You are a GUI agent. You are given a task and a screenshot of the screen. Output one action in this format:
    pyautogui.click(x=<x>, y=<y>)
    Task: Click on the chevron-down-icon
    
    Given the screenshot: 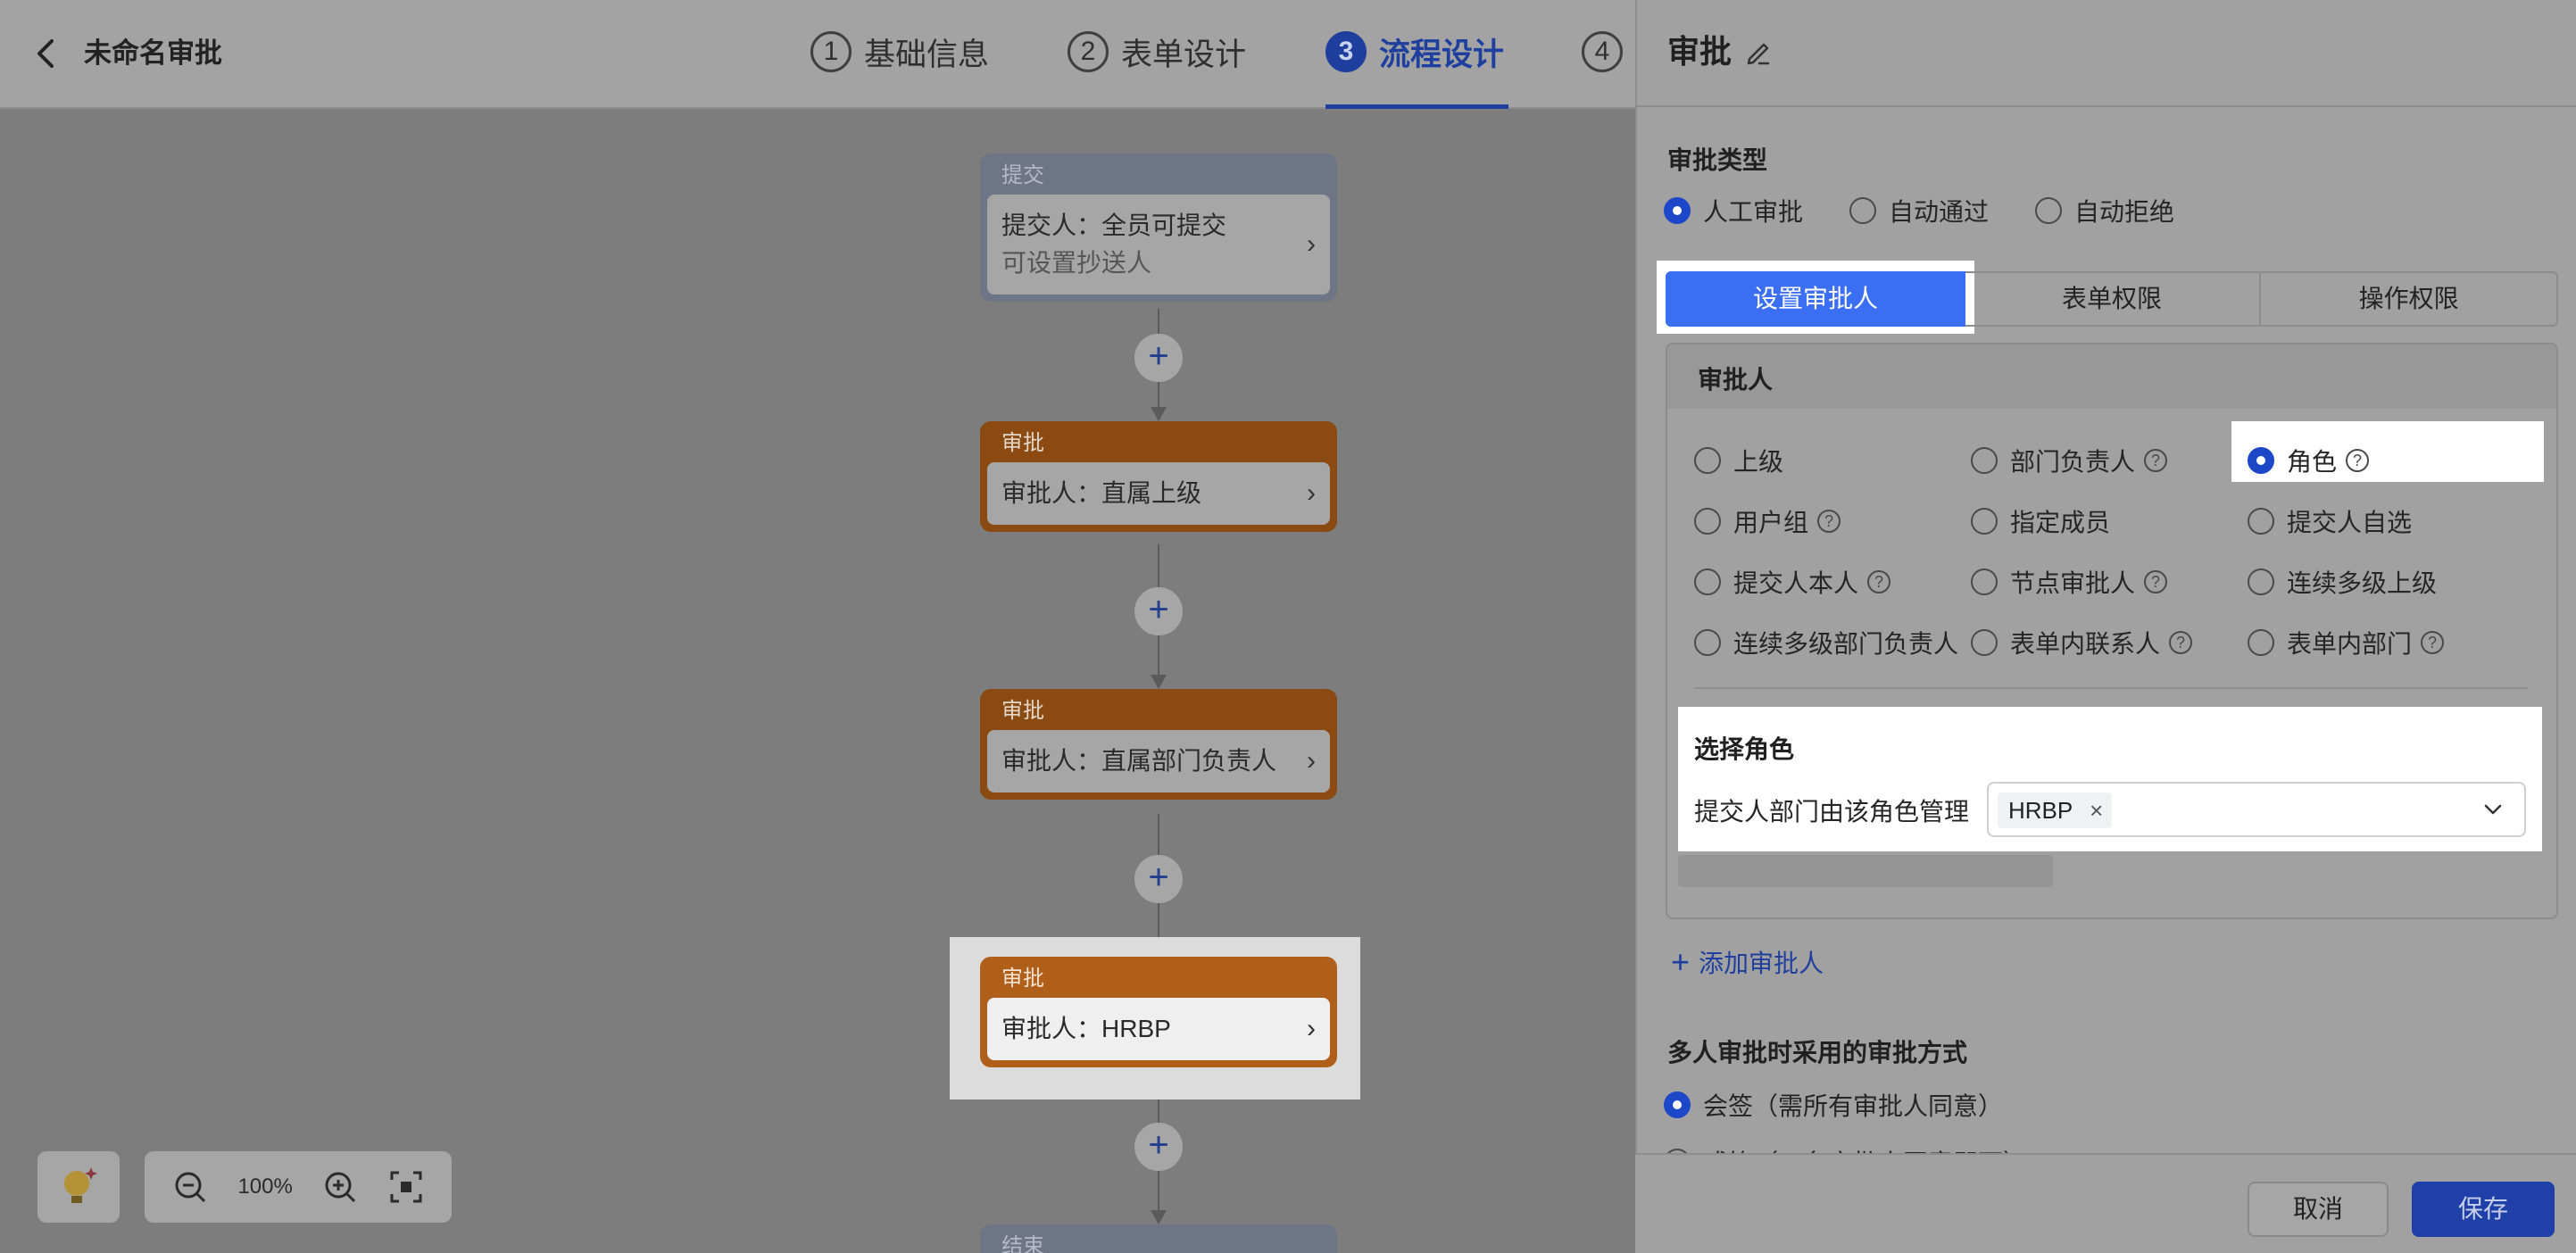 What is the action you would take?
    pyautogui.click(x=2493, y=809)
    